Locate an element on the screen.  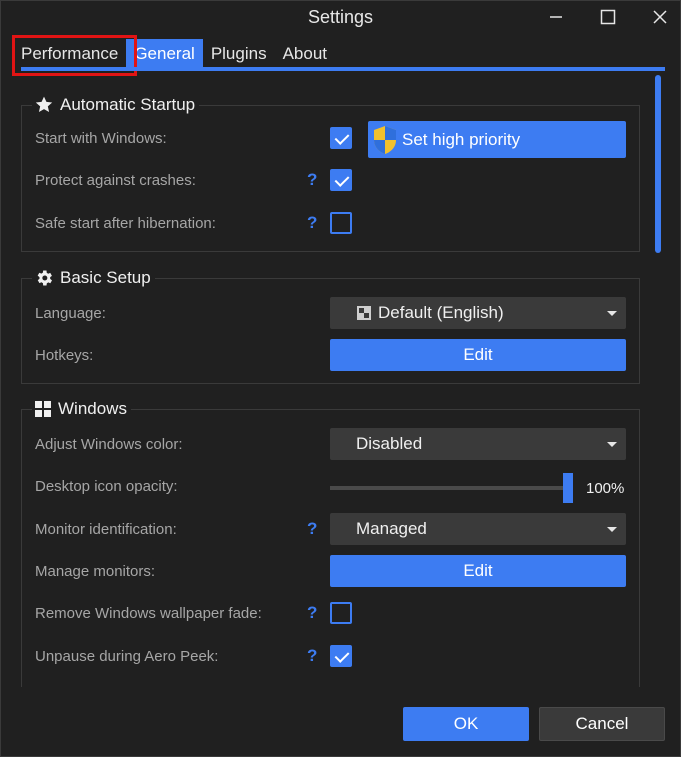
group-title-label: Basic Setup is located at coordinates (105, 277).